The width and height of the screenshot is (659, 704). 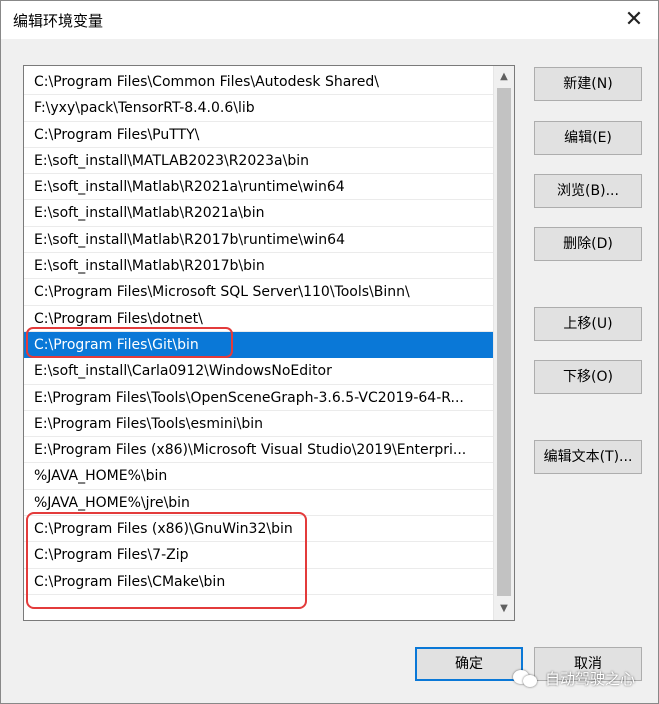 I want to click on delete-button: 删除(D), so click(x=588, y=244).